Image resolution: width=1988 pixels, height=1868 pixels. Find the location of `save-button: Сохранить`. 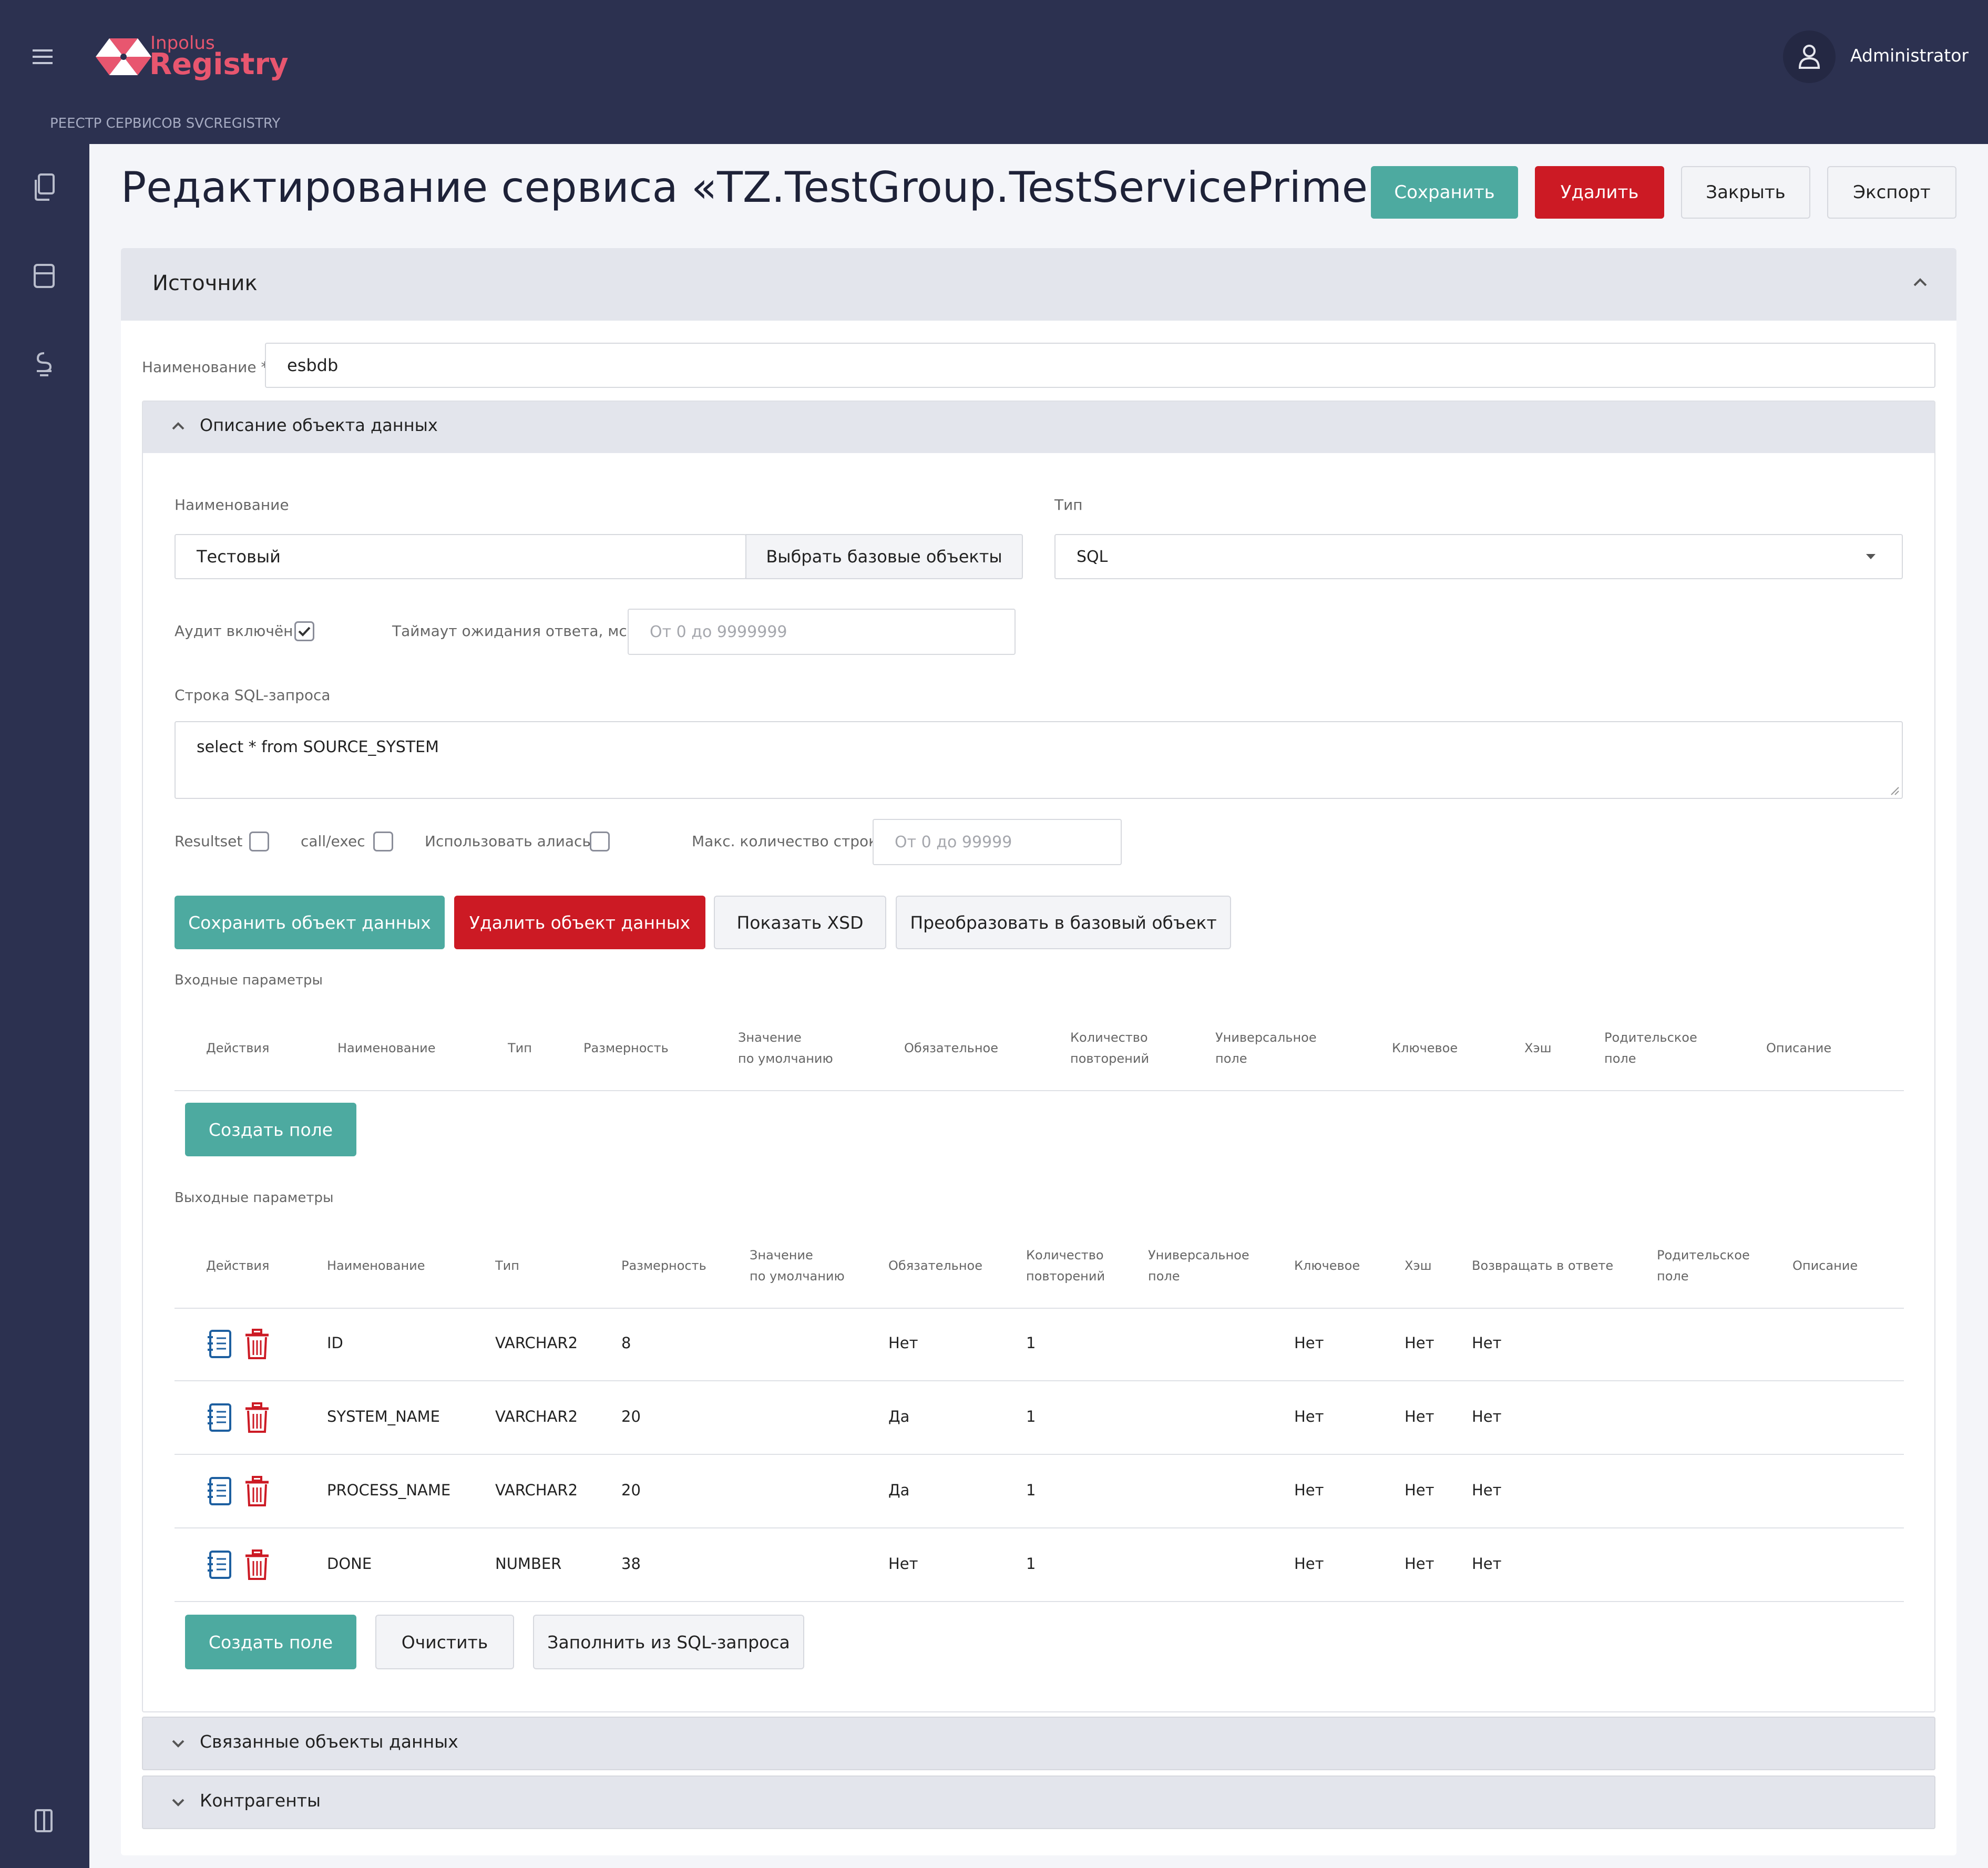

save-button: Сохранить is located at coordinates (1445, 192).